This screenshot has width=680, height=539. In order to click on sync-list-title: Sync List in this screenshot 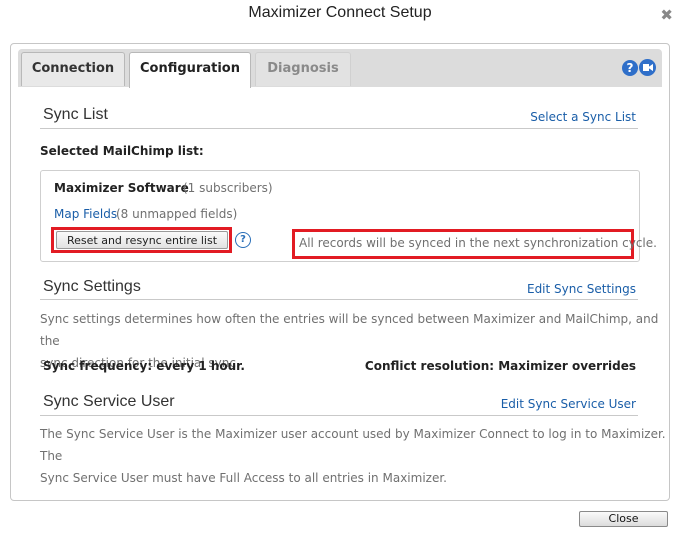, I will do `click(75, 114)`.